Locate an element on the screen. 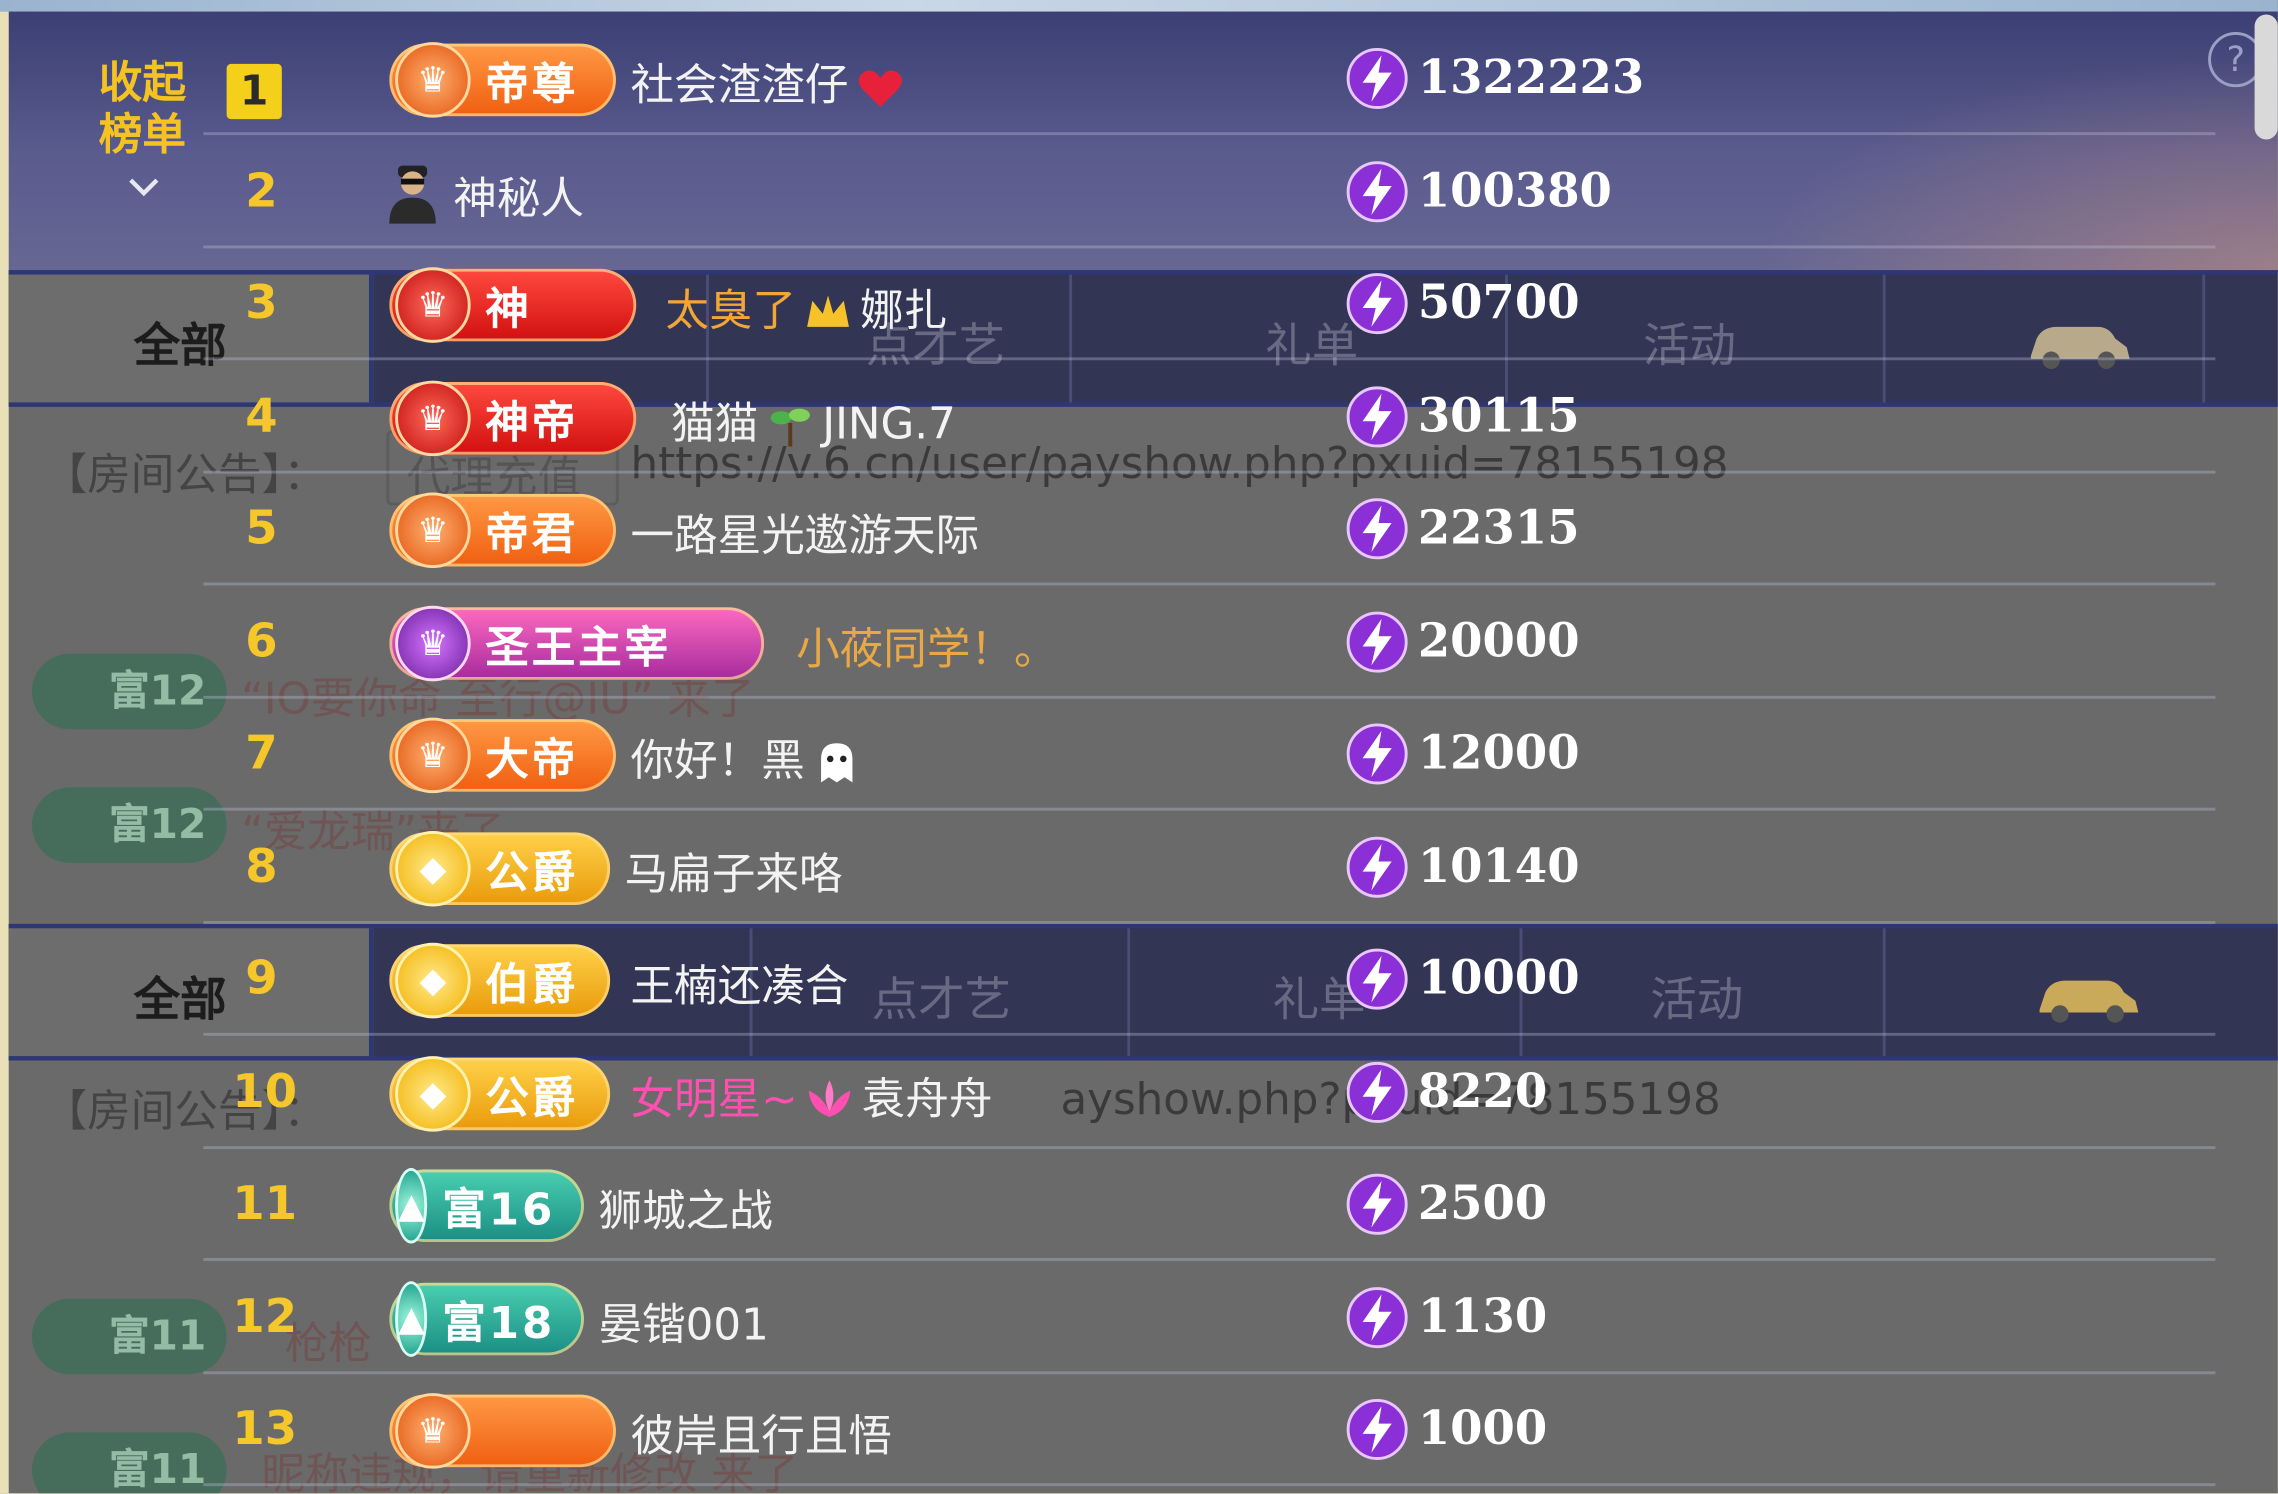 This screenshot has width=2278, height=1494. username: 你好！黑 is located at coordinates (749, 757).